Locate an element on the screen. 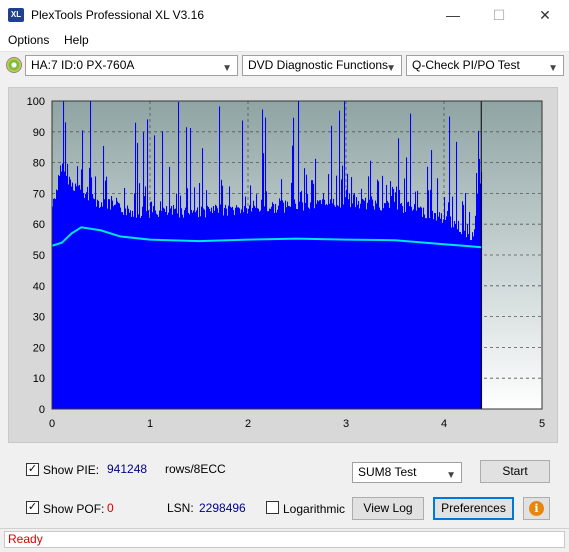 The image size is (569, 552). sum-test-value: SUM8 Test is located at coordinates (387, 472).